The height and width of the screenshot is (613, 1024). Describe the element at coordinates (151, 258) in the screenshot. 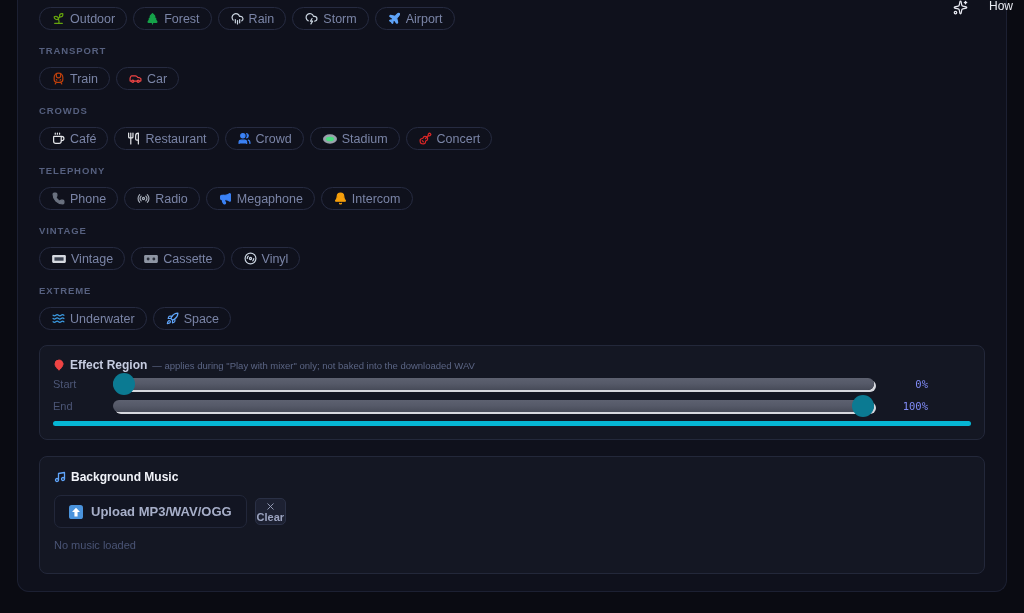

I see `cassette-icon` at that location.